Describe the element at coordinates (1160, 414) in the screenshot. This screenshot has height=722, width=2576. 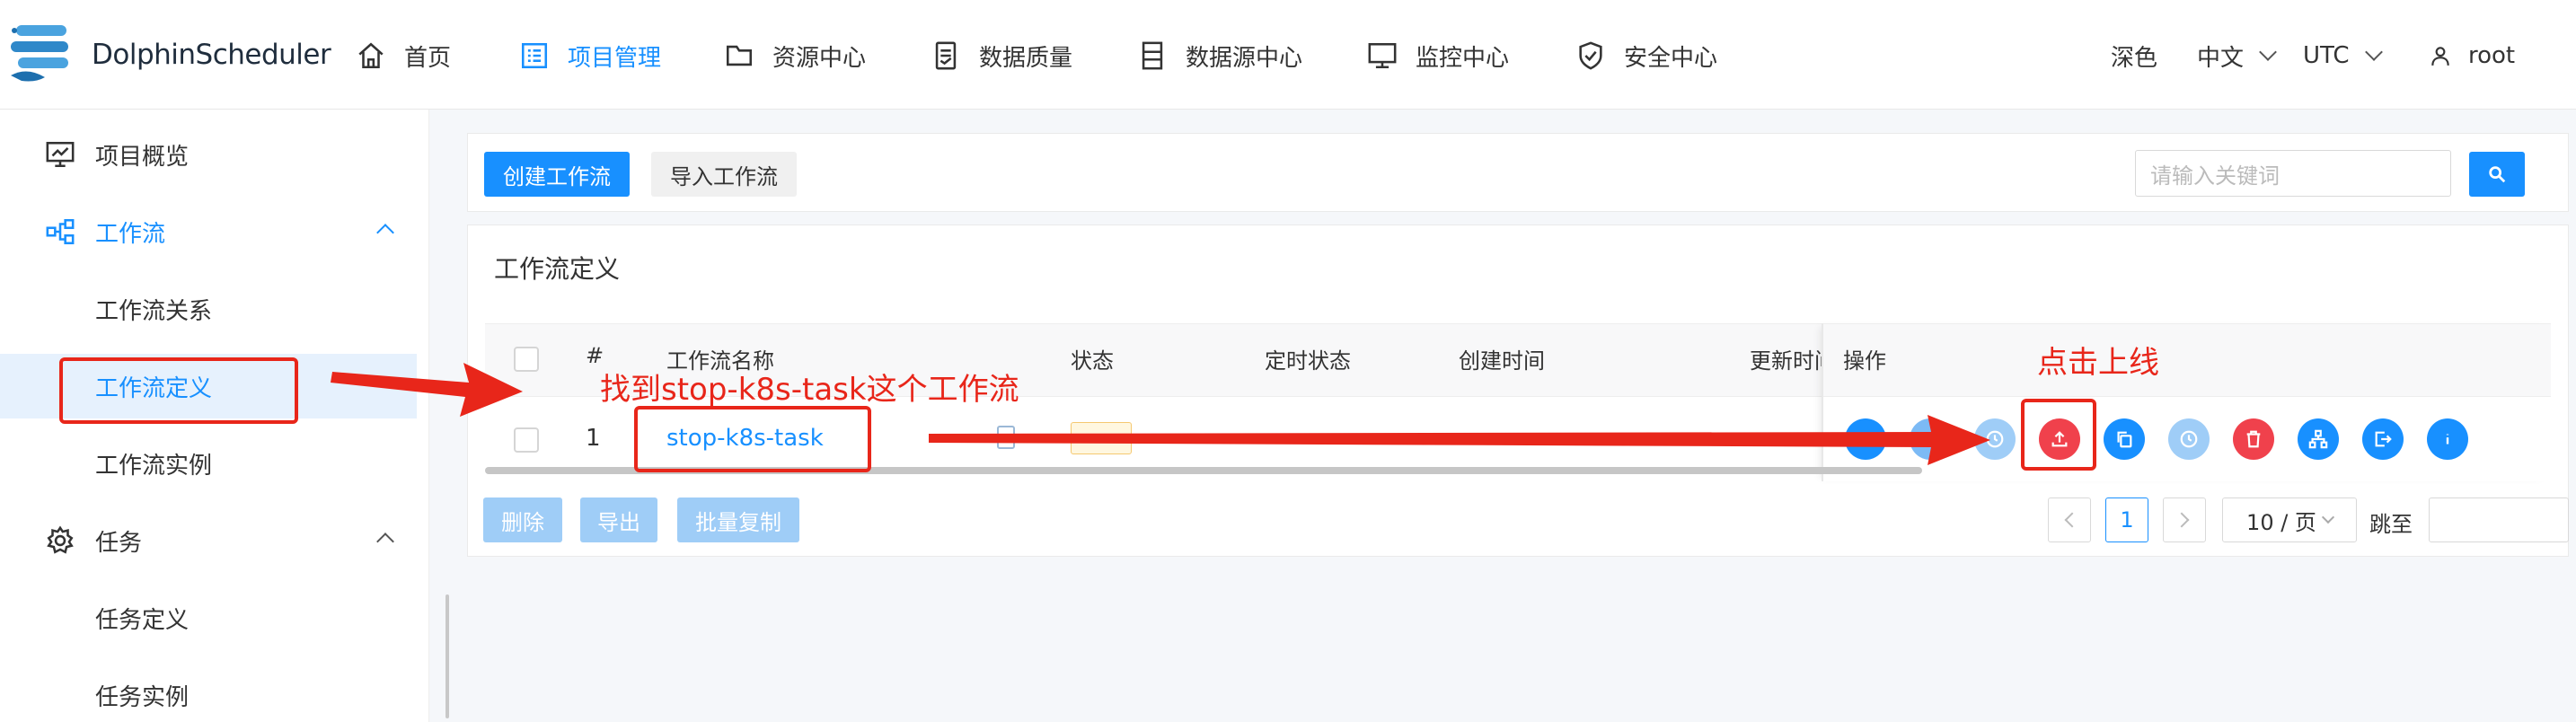
I see `annotation-arrows` at that location.